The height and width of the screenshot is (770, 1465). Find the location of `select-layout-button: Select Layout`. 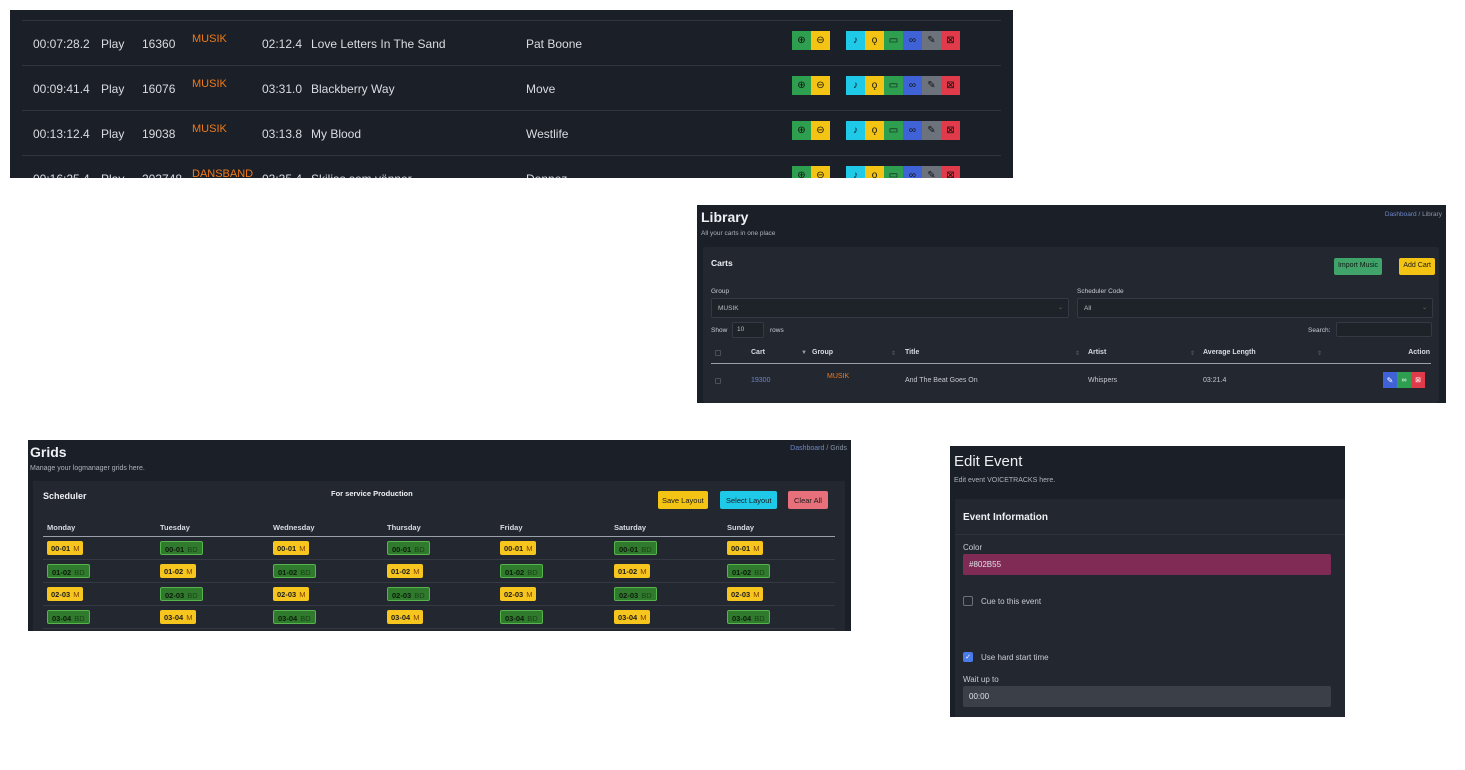

select-layout-button: Select Layout is located at coordinates (749, 500).